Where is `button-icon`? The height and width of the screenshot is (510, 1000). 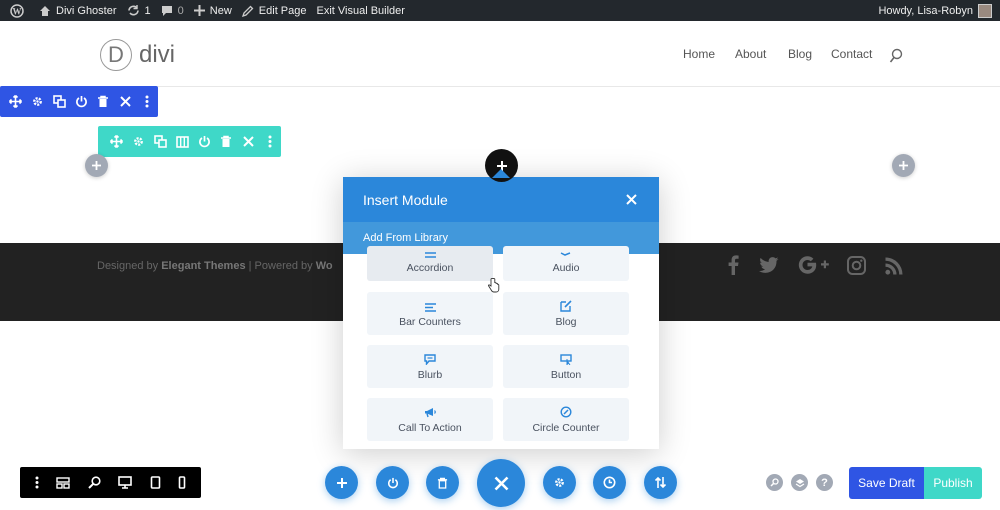
button-icon is located at coordinates (566, 359).